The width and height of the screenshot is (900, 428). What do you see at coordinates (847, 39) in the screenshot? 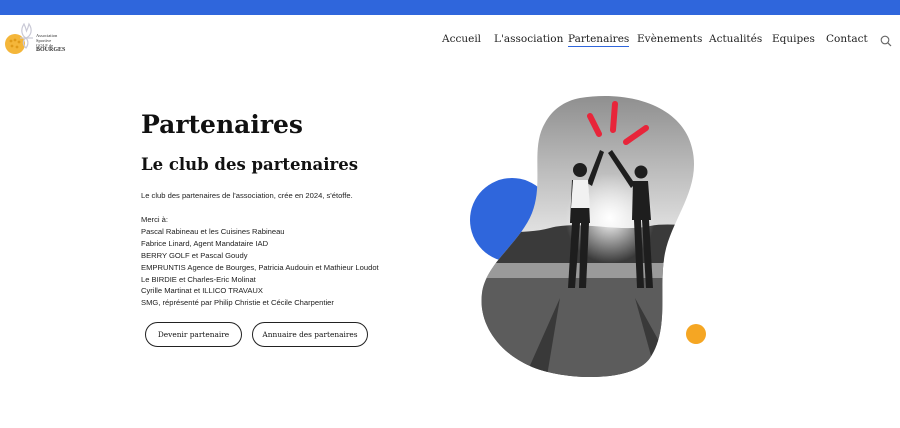
I see `nav-contact: Contact` at bounding box center [847, 39].